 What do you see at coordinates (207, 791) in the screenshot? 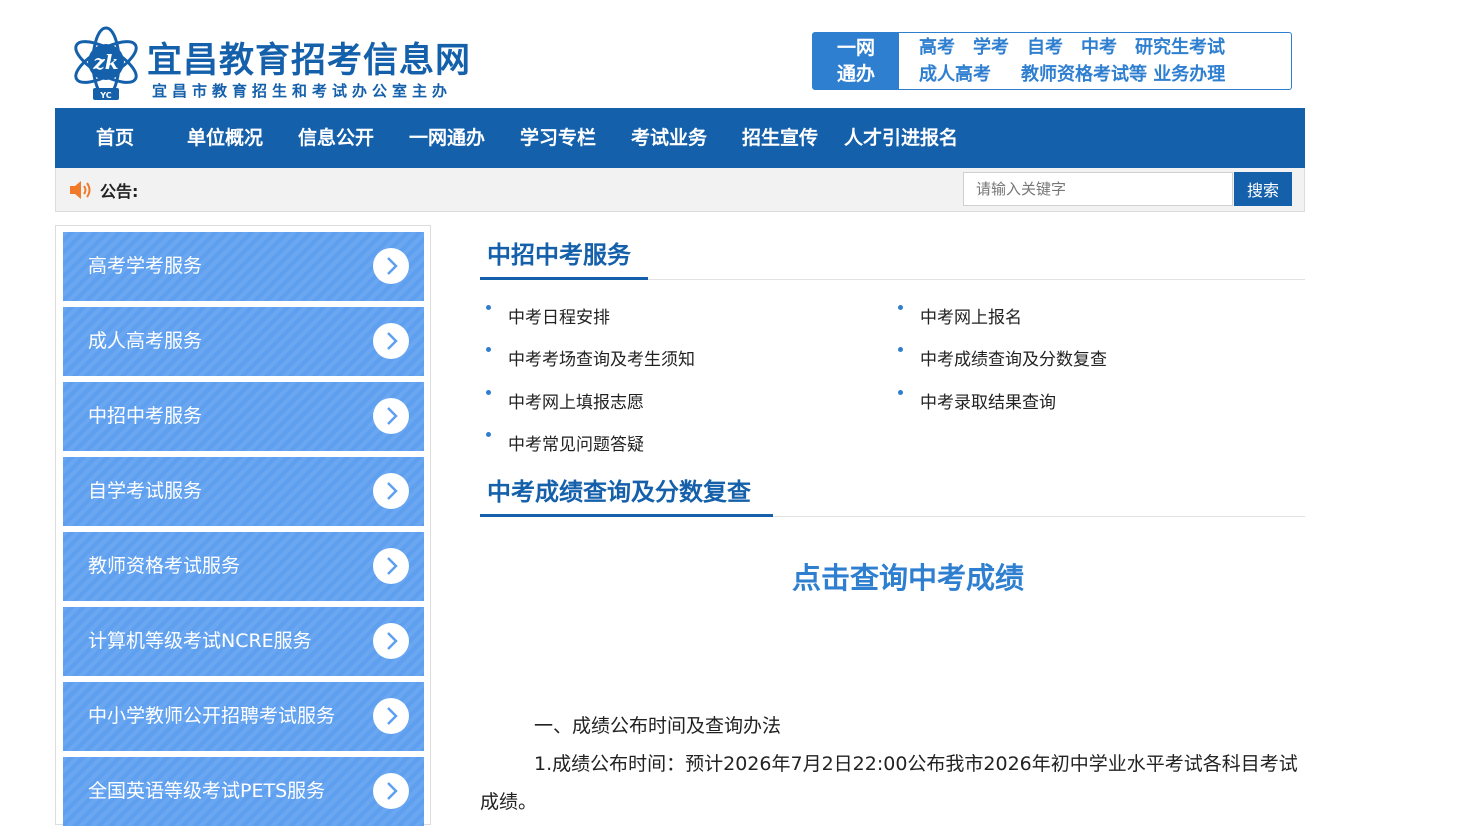
I see `sidebar-item-label: 全国英语等级考试PETS服务` at bounding box center [207, 791].